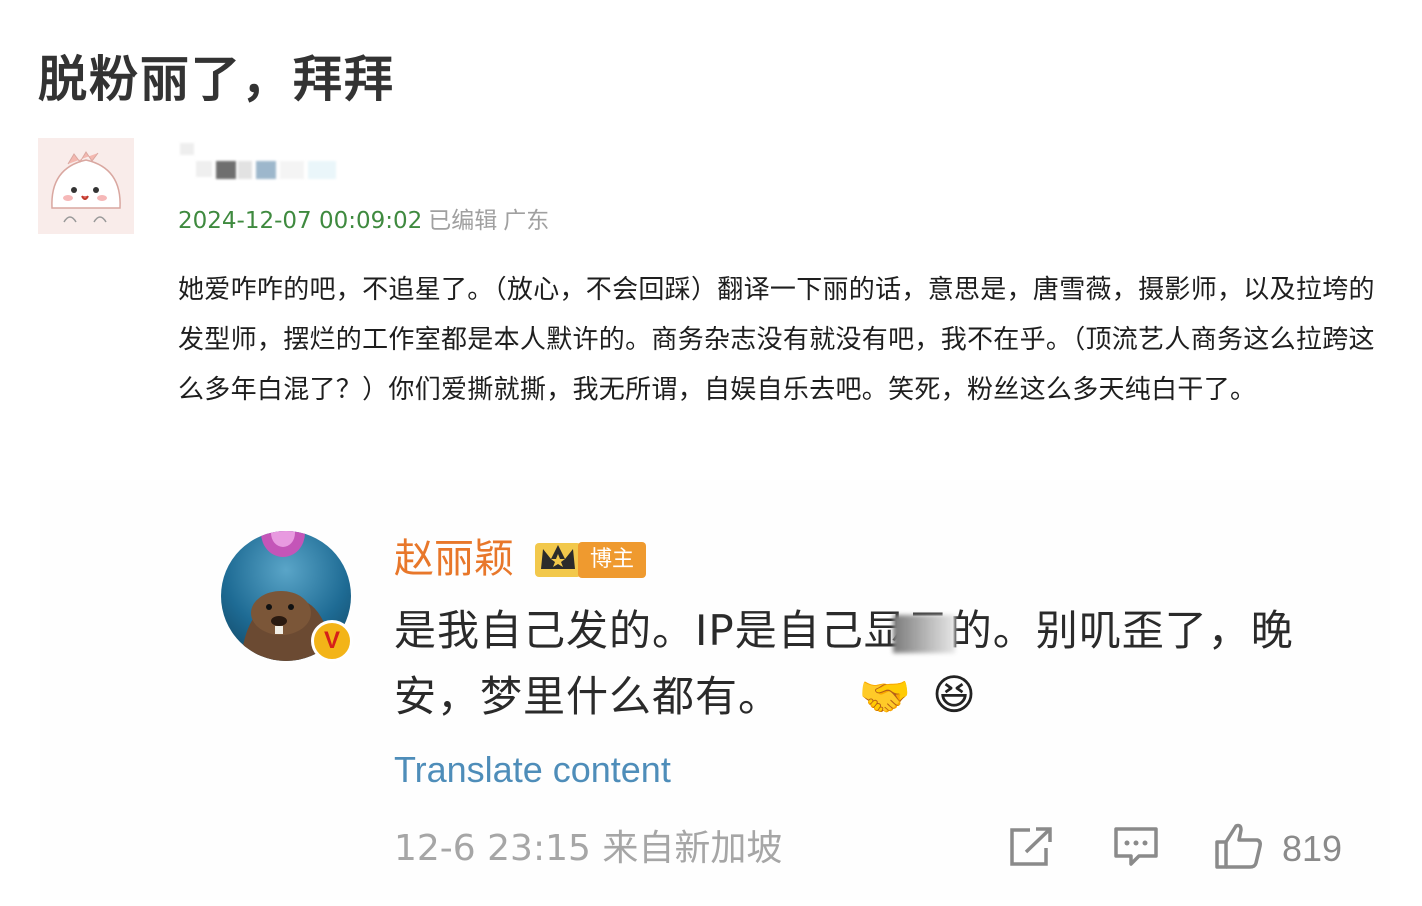 Image resolution: width=1422 pixels, height=906 pixels. I want to click on handshake-emoji: 🤝, so click(885, 696).